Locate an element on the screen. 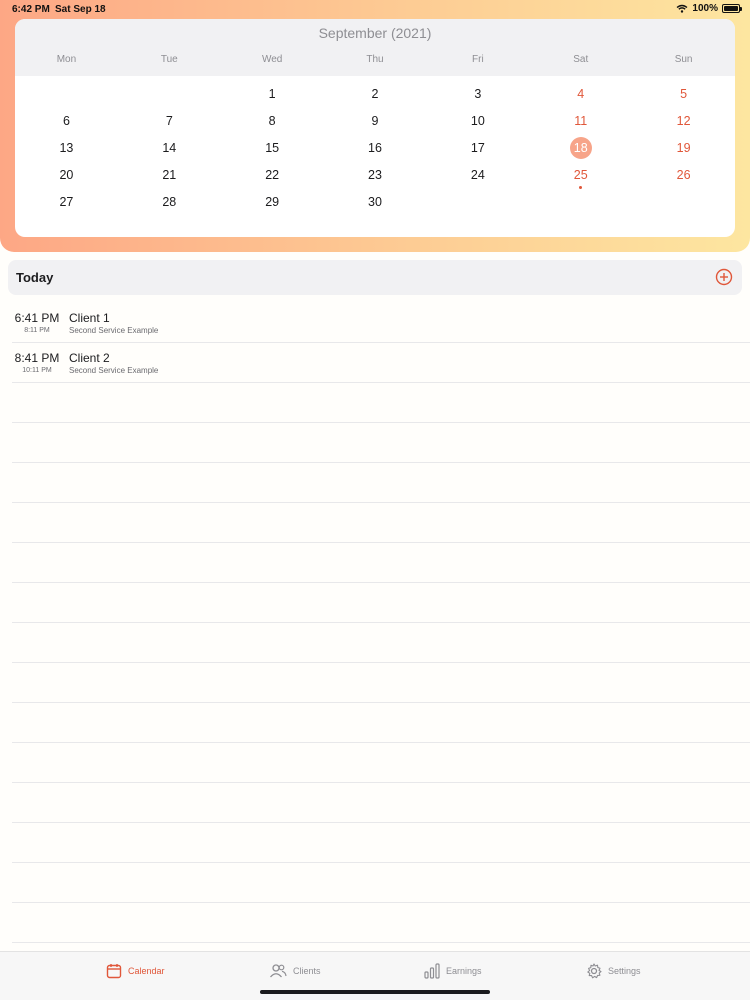 This screenshot has width=750, height=1000. day-number: 20 is located at coordinates (66, 175).